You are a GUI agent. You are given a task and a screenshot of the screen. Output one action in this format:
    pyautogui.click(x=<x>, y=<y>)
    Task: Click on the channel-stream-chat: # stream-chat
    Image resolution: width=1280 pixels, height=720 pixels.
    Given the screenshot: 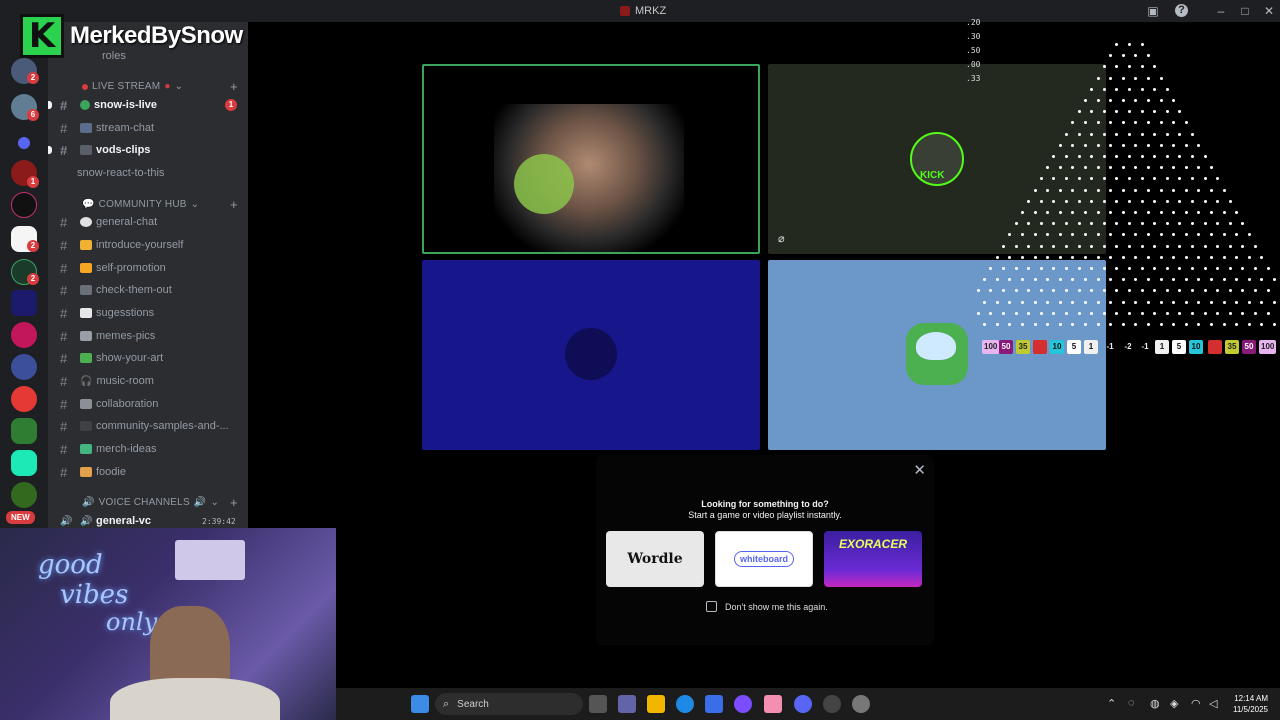 What is the action you would take?
    pyautogui.click(x=151, y=128)
    